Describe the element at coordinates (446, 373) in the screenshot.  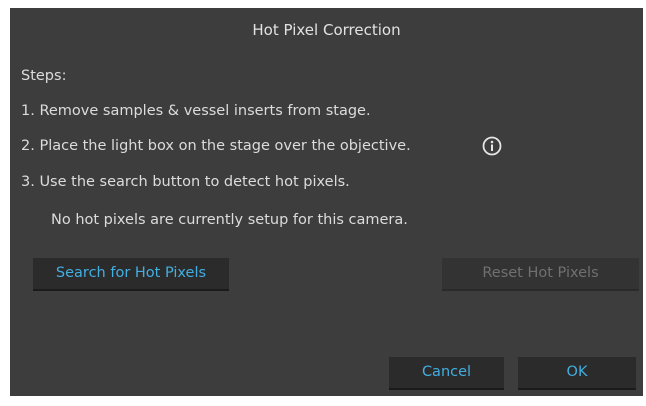
I see `cancel-button: Cancel` at that location.